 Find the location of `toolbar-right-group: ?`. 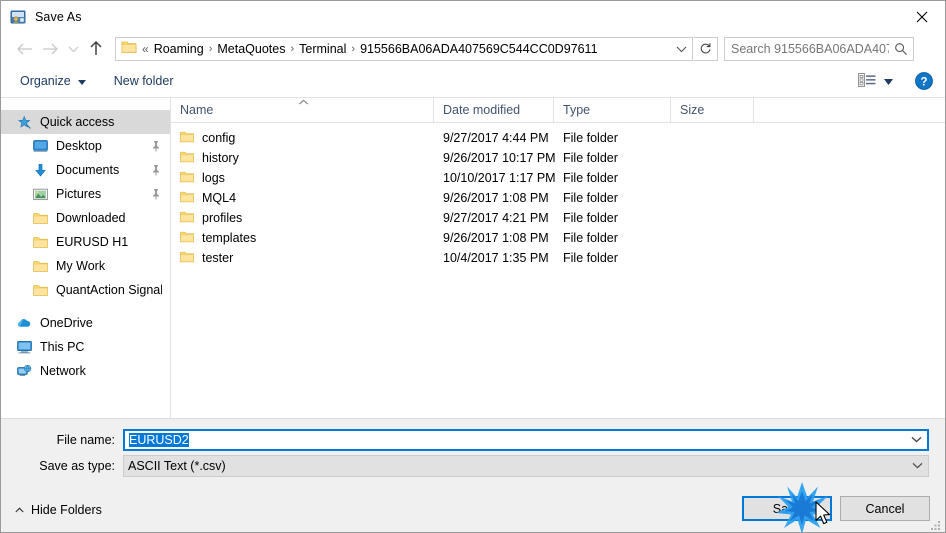

toolbar-right-group: ? is located at coordinates (893, 81).